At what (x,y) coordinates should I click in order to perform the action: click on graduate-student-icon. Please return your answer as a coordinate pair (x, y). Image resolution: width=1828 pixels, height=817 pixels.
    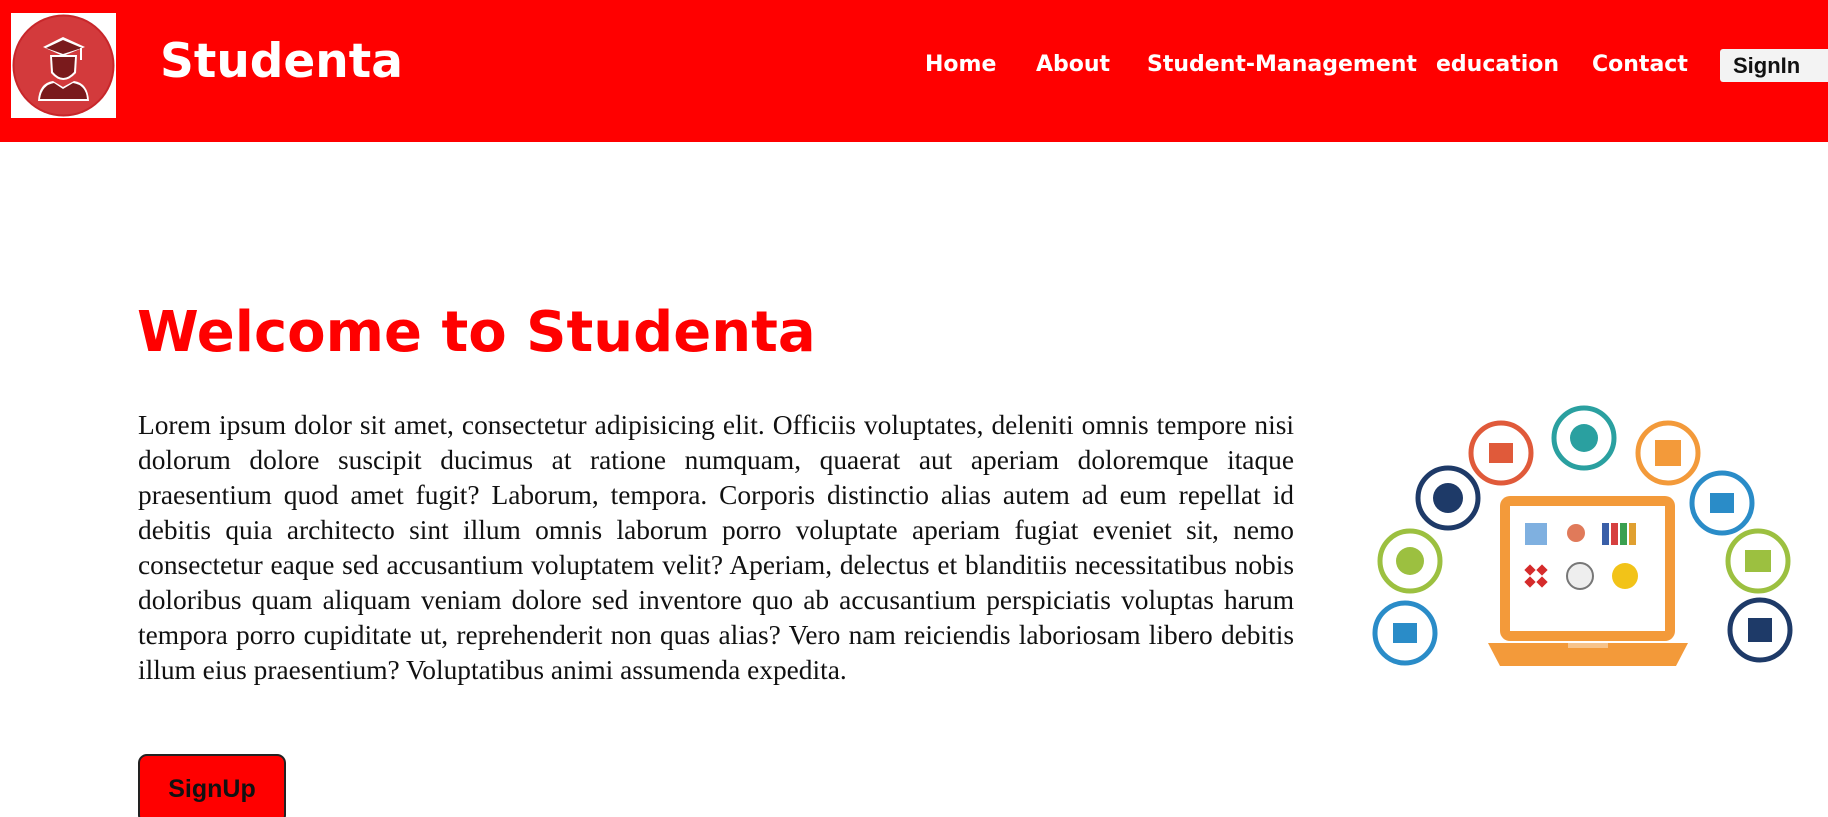
    Looking at the image, I should click on (63, 65).